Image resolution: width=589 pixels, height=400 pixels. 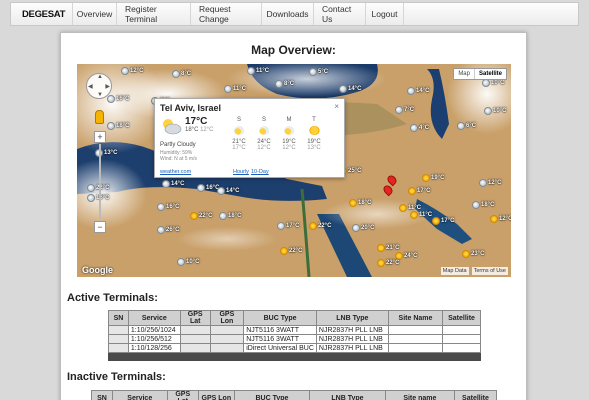 What do you see at coordinates (154, 330) in the screenshot?
I see `cell-service: 1:10/256/1024` at bounding box center [154, 330].